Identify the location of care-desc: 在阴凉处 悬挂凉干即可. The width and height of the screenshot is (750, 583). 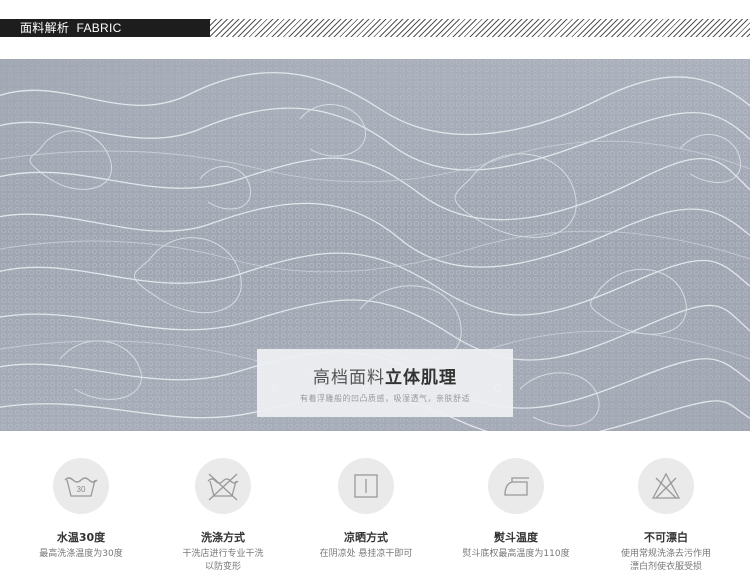
(366, 554).